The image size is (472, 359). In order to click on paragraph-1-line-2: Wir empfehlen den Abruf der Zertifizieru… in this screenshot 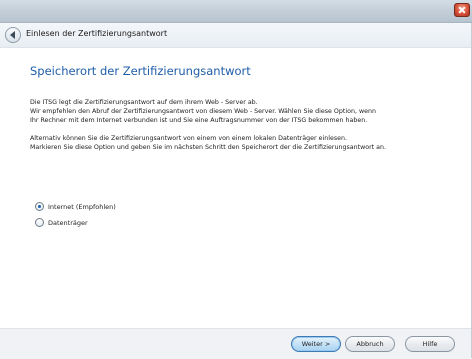, I will do `click(203, 111)`.